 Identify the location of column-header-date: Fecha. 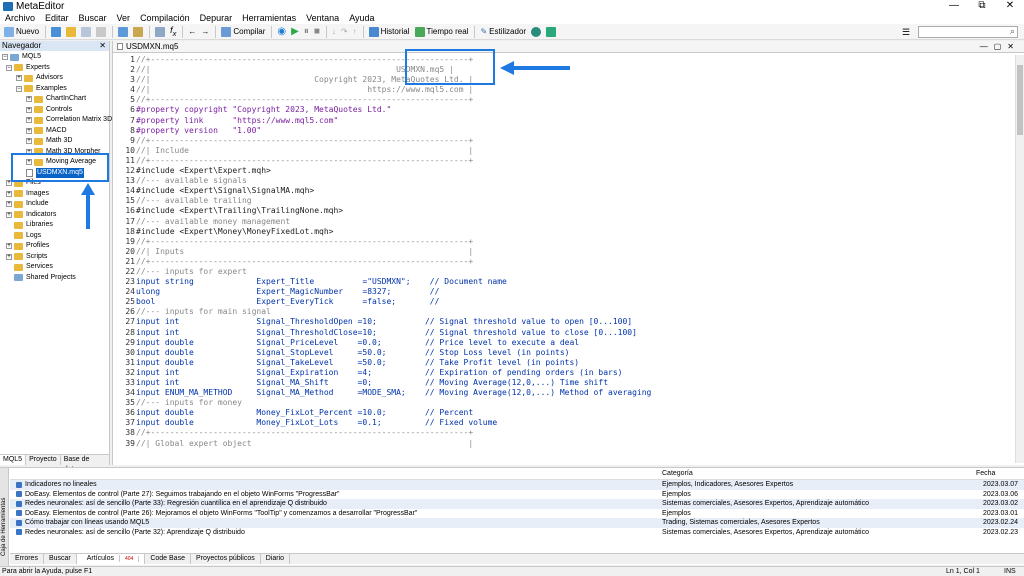
(998, 474).